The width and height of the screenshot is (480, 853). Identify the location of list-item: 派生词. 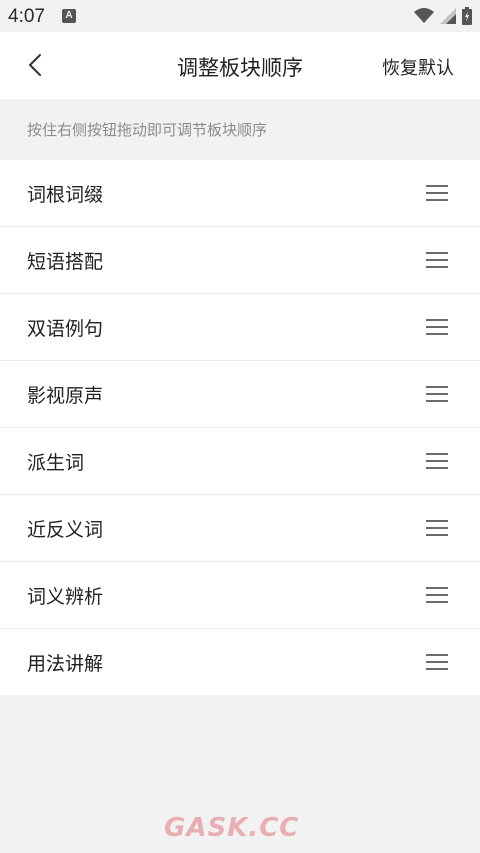
(240, 461).